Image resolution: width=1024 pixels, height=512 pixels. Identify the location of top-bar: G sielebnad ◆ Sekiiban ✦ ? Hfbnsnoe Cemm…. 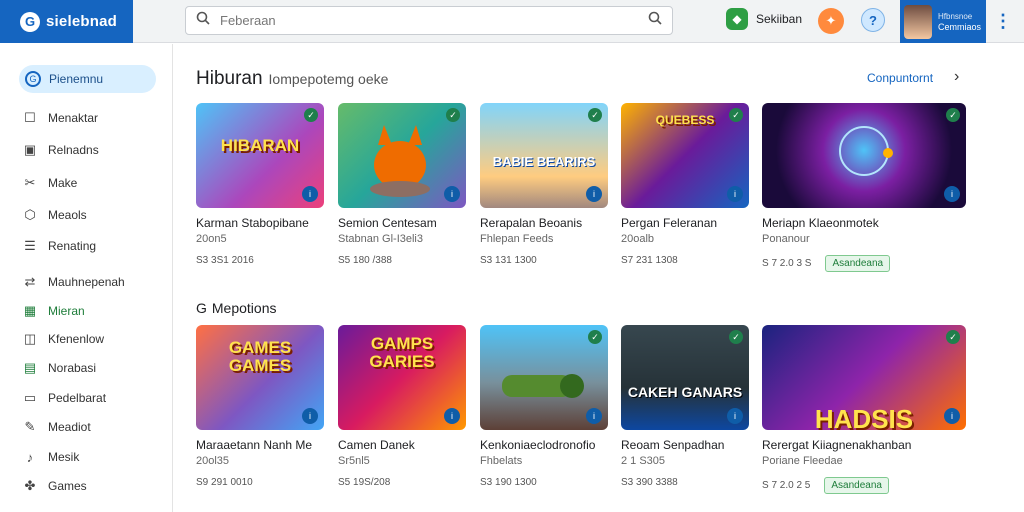
(512, 21).